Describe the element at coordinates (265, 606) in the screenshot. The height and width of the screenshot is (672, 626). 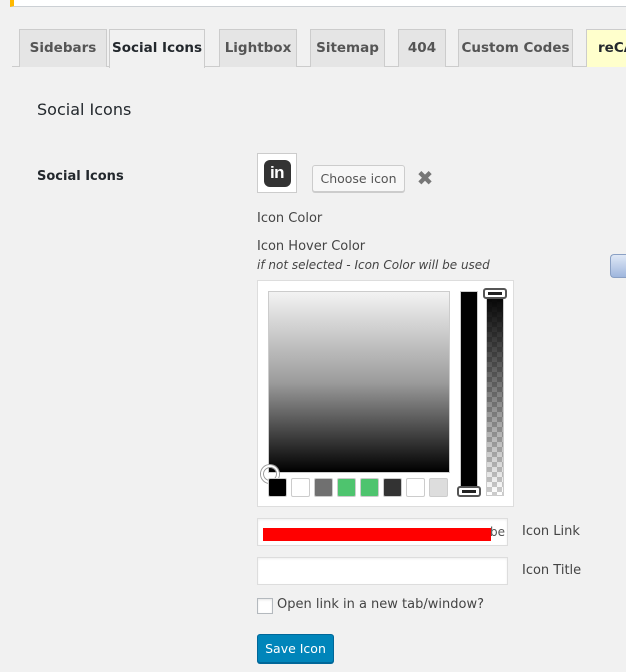
I see `new-tab-checkbox` at that location.